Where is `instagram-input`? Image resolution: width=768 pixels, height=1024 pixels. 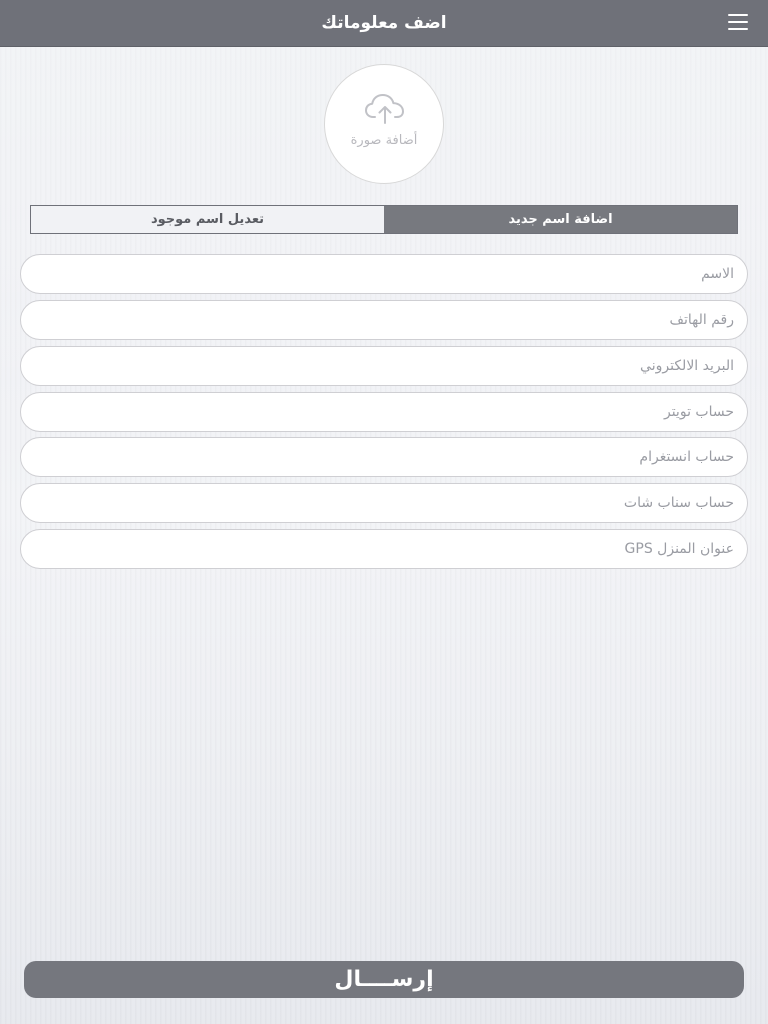 instagram-input is located at coordinates (384, 457).